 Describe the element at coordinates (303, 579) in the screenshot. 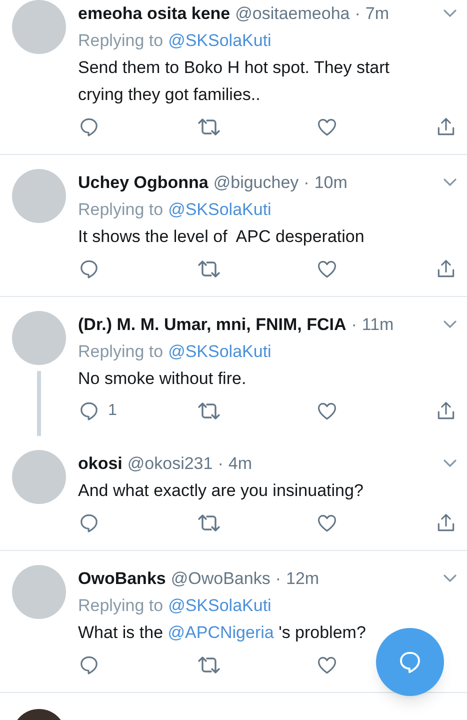

I see `timestamp: 12m` at that location.